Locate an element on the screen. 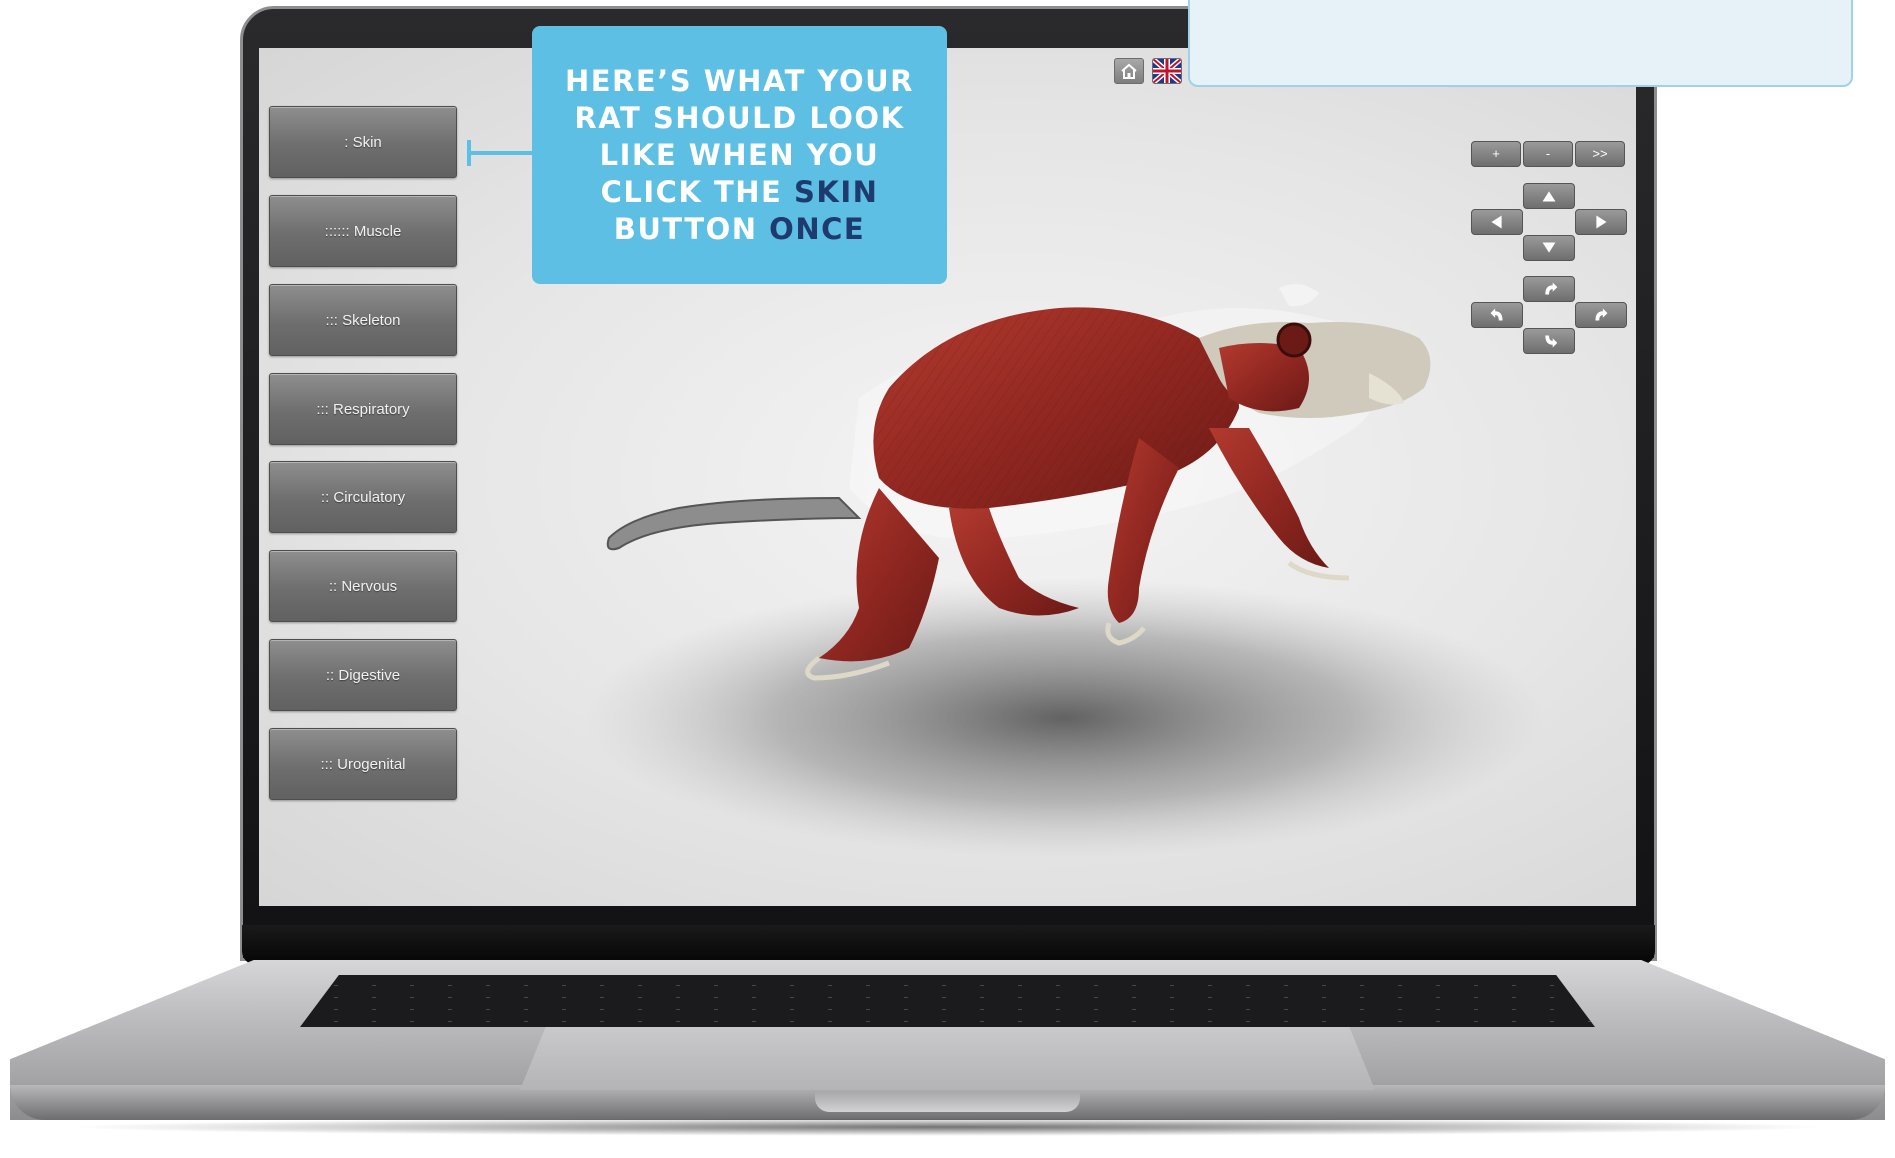 This screenshot has width=1895, height=1158. arrow-left-icon is located at coordinates (1497, 222).